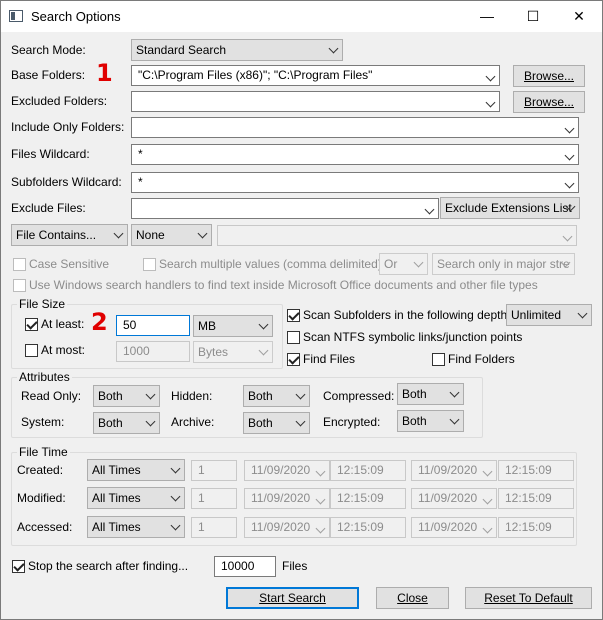 The height and width of the screenshot is (620, 603). What do you see at coordinates (481, 359) in the screenshot?
I see `find-folders-label: Find Folders` at bounding box center [481, 359].